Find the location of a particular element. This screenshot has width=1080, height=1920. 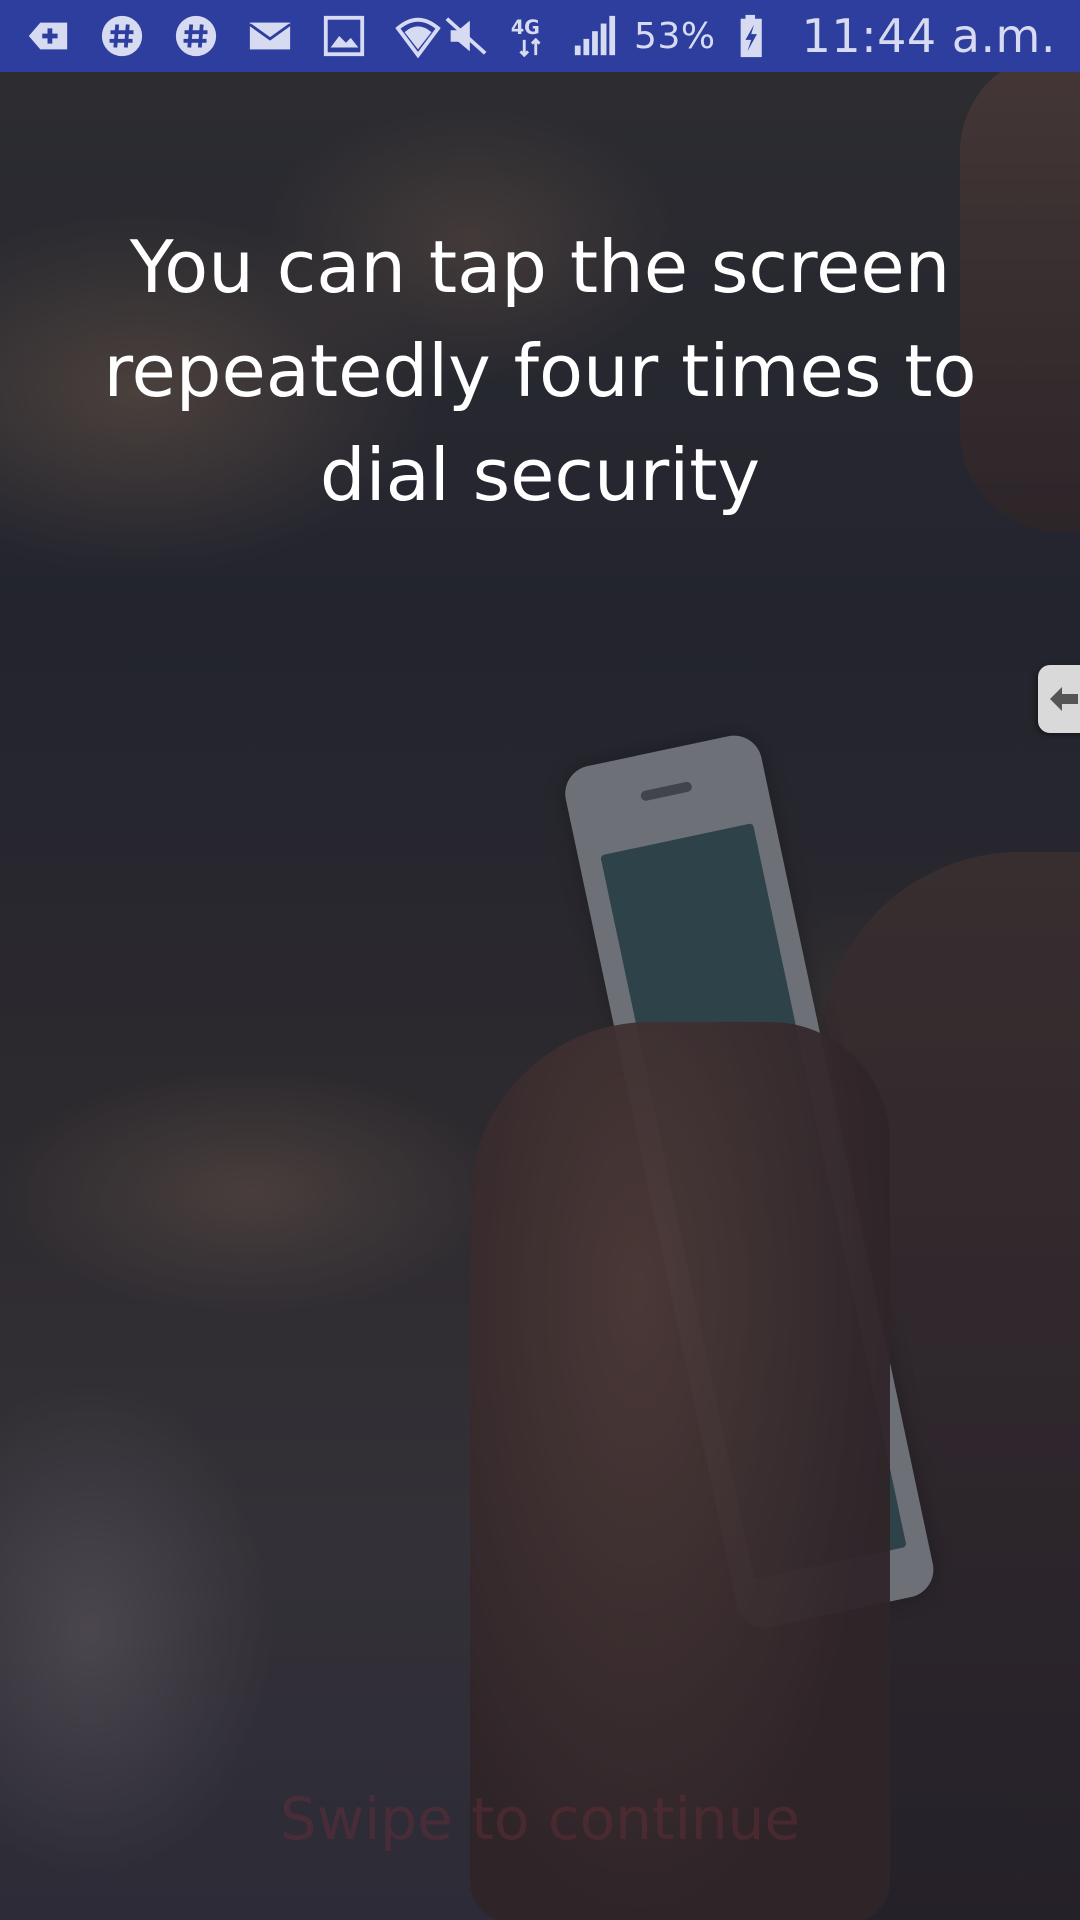

edge-panel-handle is located at coordinates (1059, 699).